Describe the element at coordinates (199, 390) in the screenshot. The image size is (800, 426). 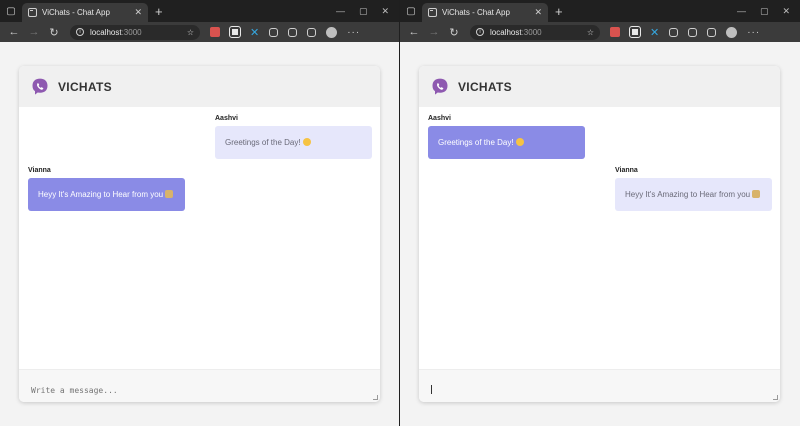
I see `message-input` at that location.